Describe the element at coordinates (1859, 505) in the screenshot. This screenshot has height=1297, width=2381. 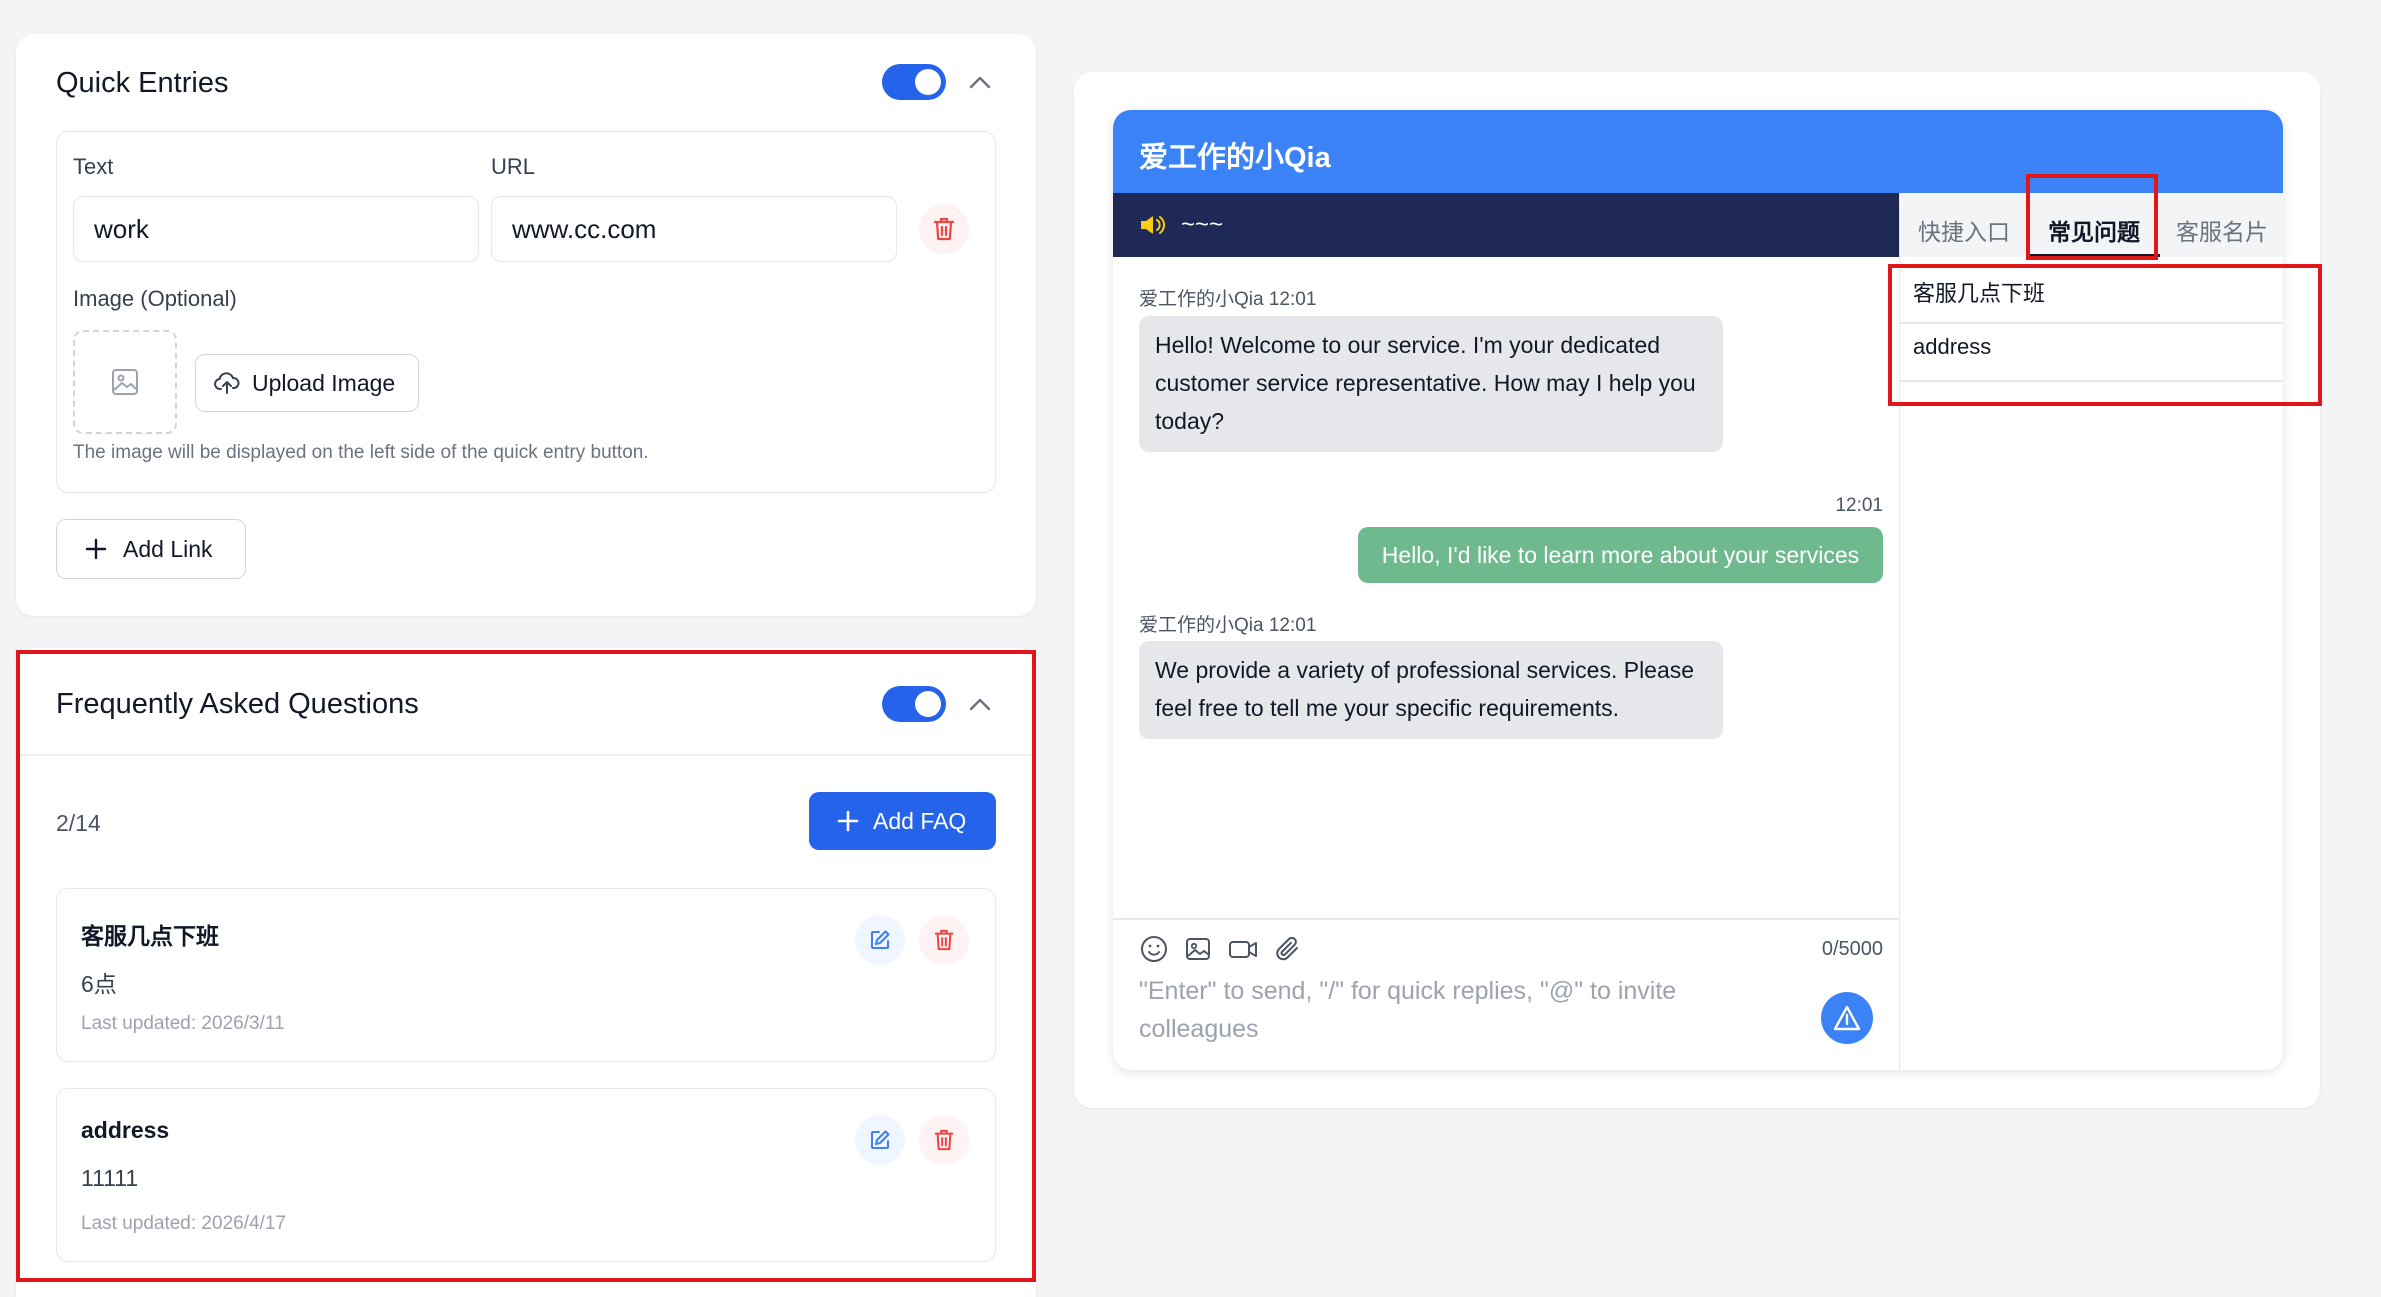
I see `message-time: 12:01` at that location.